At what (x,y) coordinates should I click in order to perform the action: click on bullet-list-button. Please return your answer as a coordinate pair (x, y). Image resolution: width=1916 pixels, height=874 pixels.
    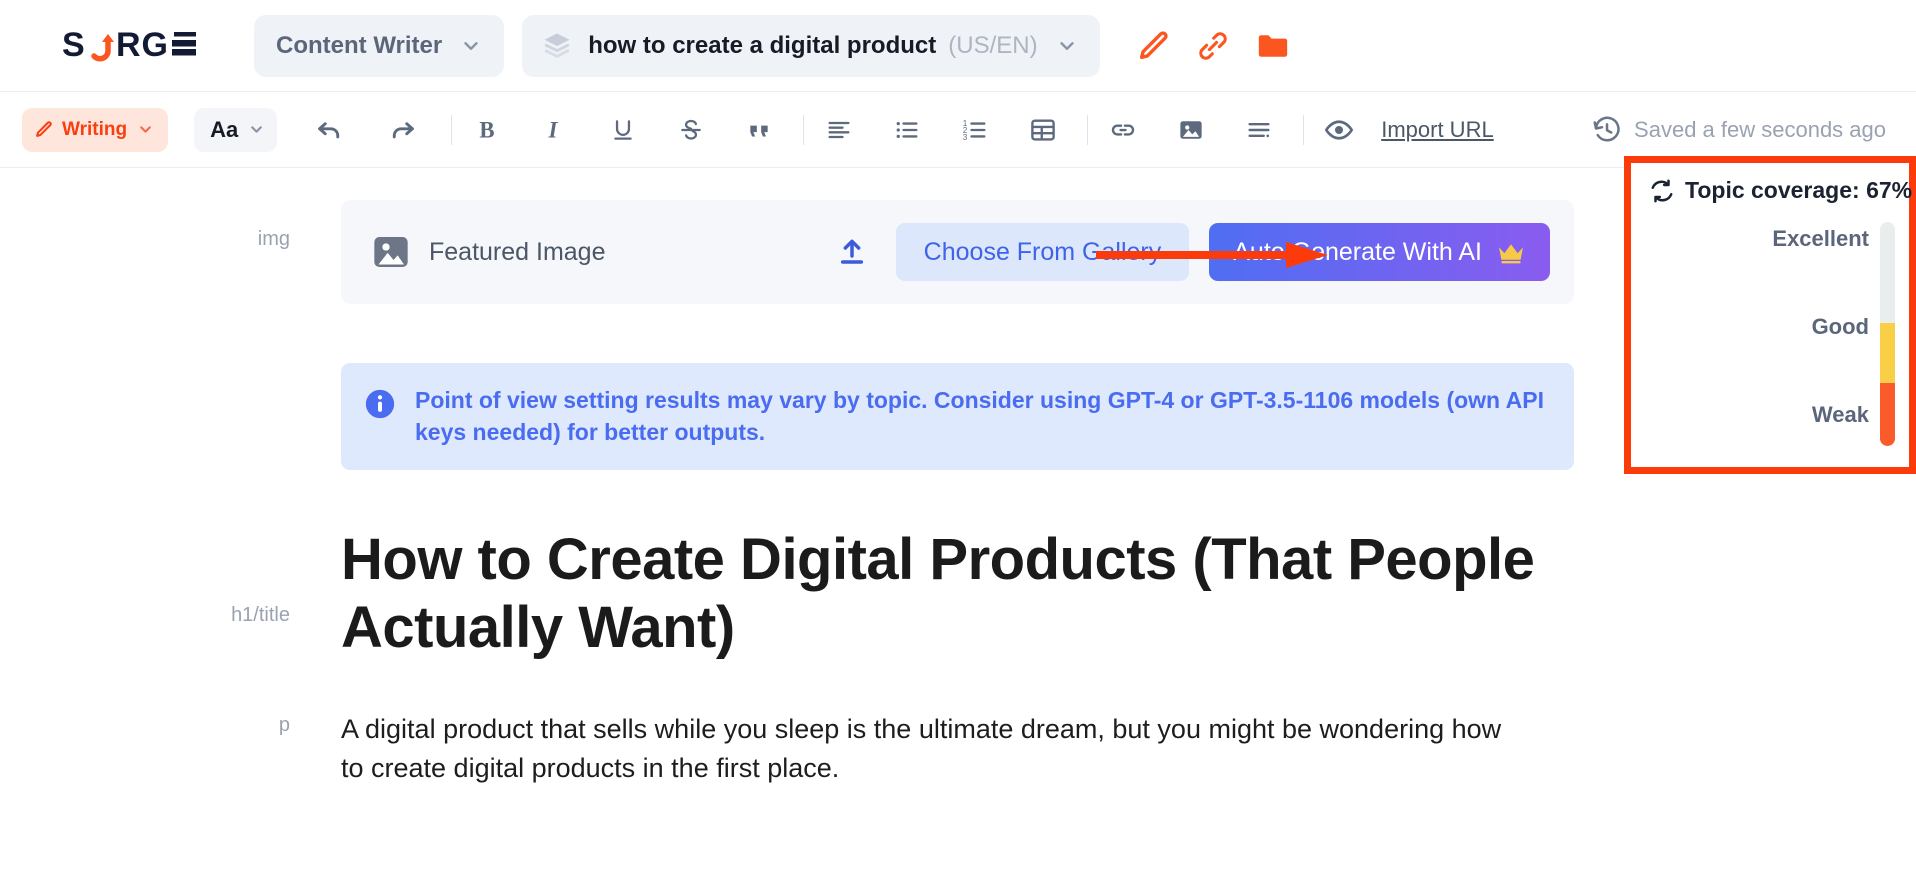
    Looking at the image, I should click on (907, 130).